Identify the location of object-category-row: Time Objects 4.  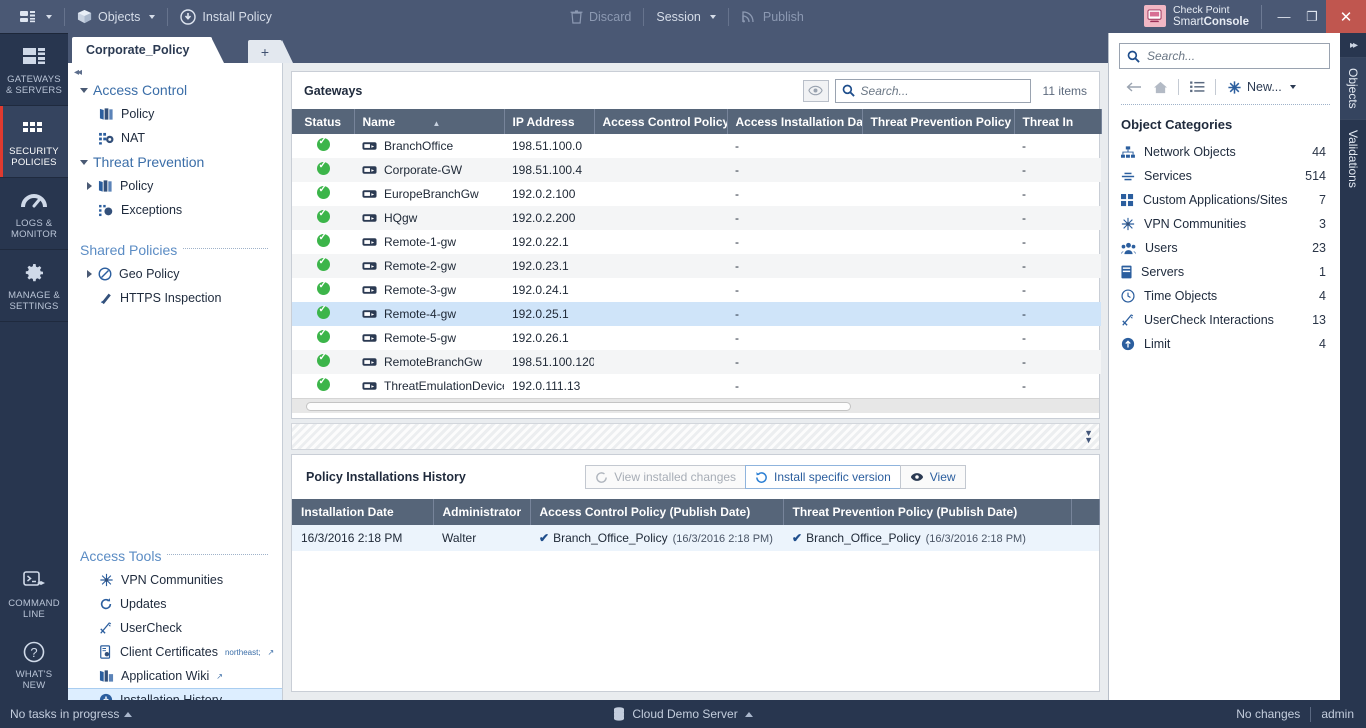
(1224, 296).